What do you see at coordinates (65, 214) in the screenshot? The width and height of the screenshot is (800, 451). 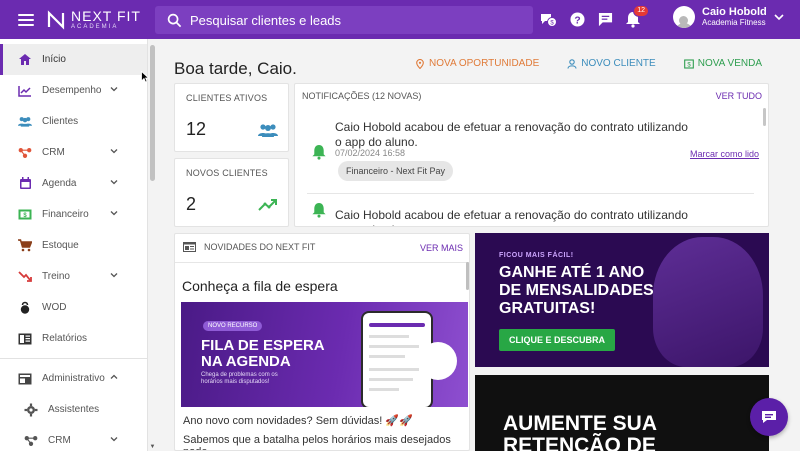 I see `sidebar-item-label: Financeiro` at bounding box center [65, 214].